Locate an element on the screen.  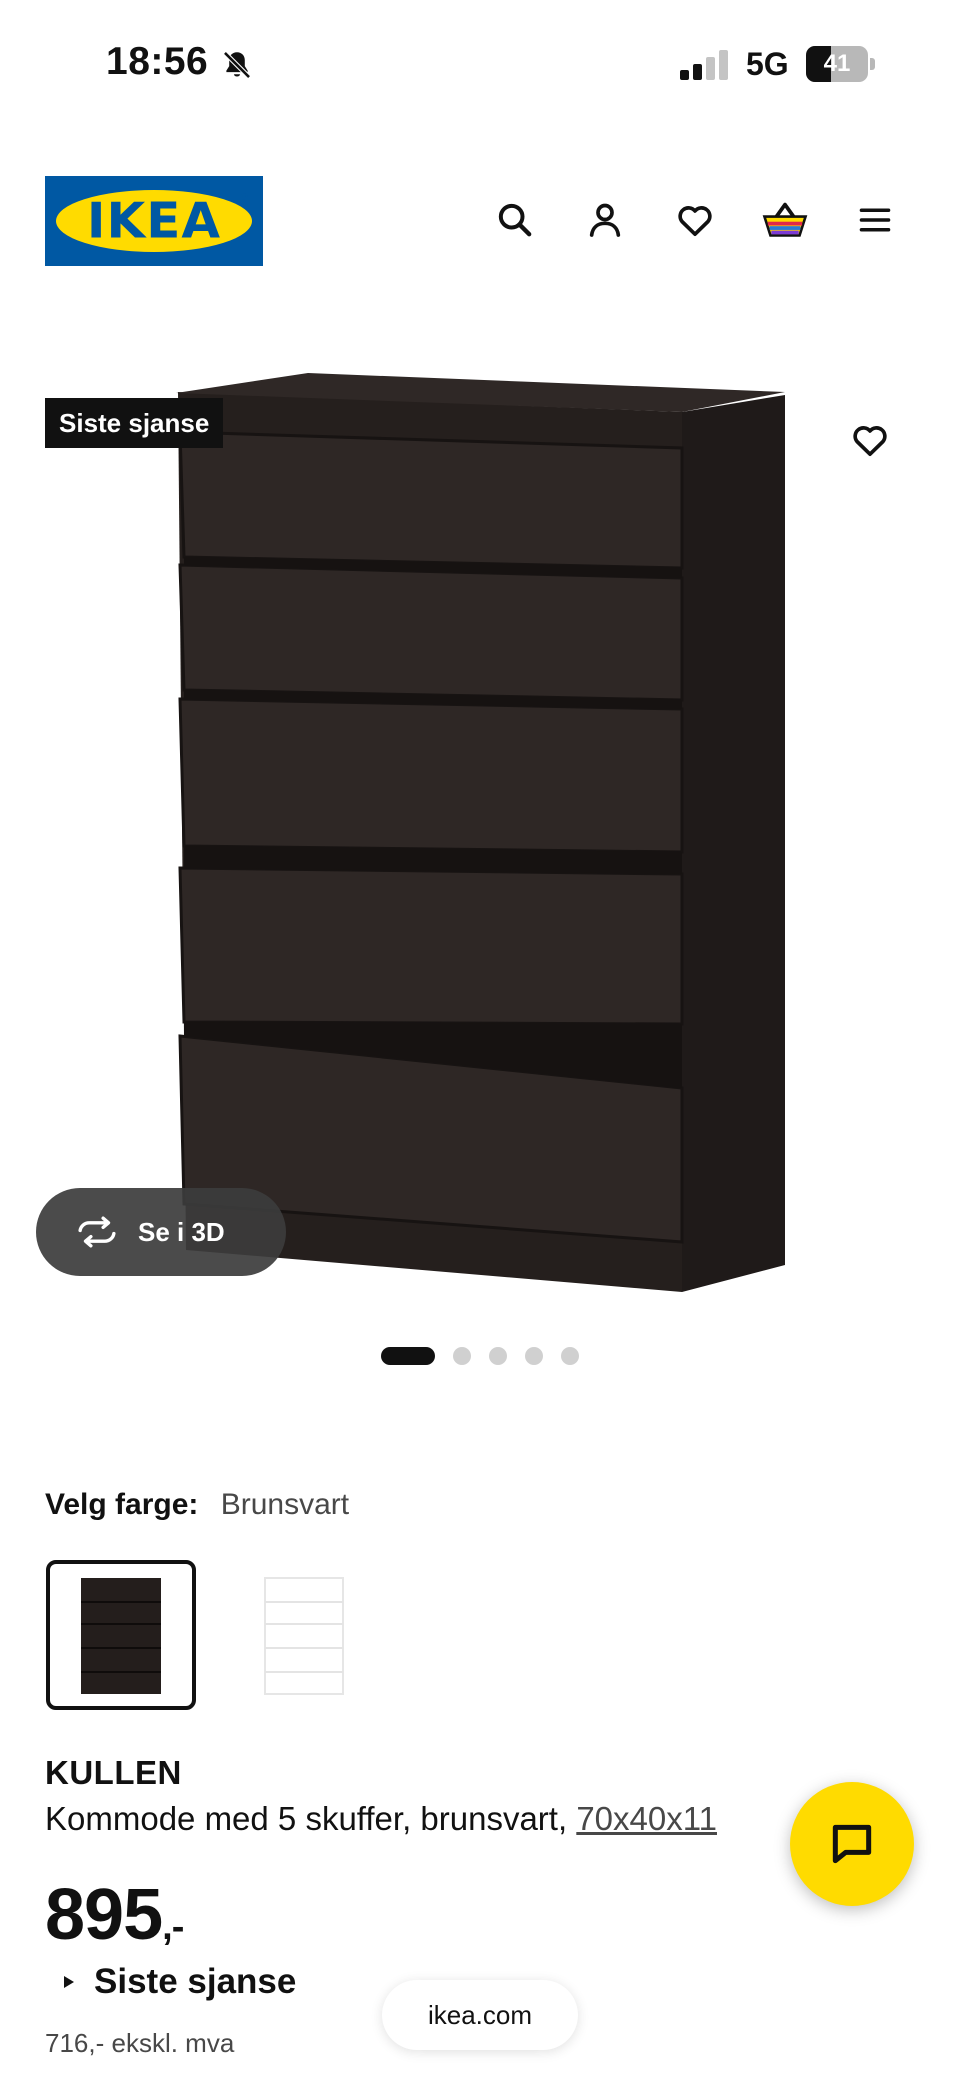
search-button is located at coordinates (515, 220).